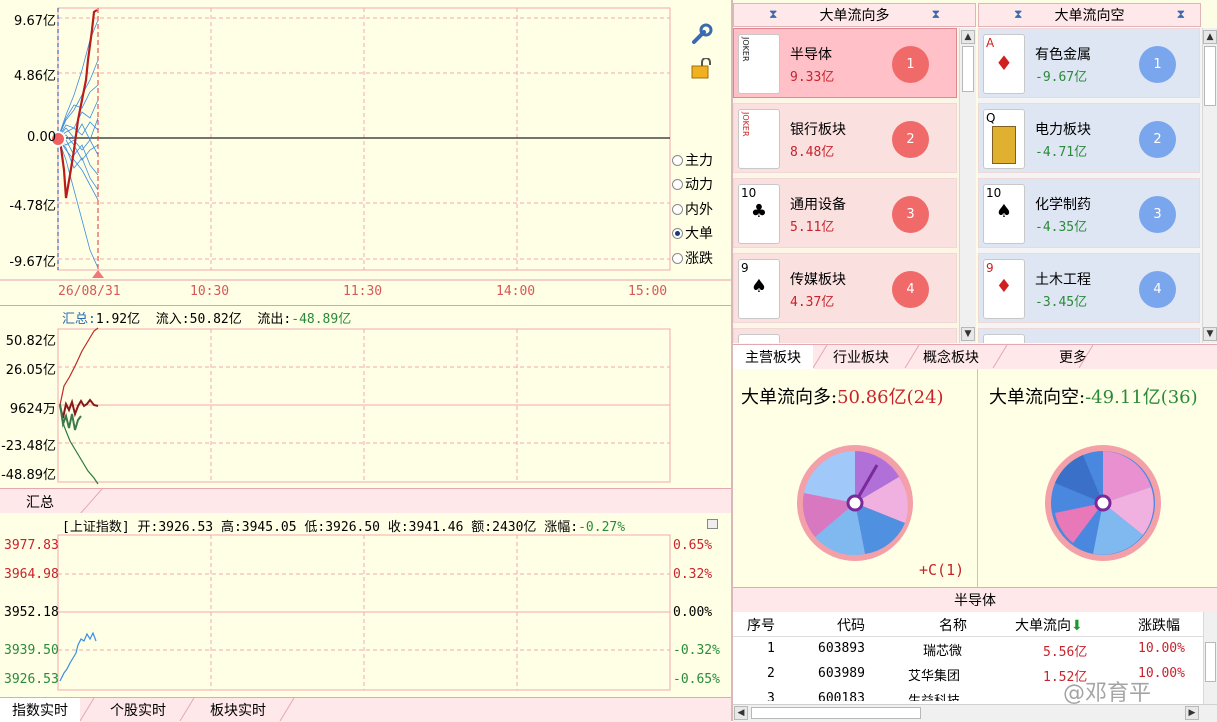 The height and width of the screenshot is (722, 1217). What do you see at coordinates (855, 503) in the screenshot?
I see `long-pie-icon` at bounding box center [855, 503].